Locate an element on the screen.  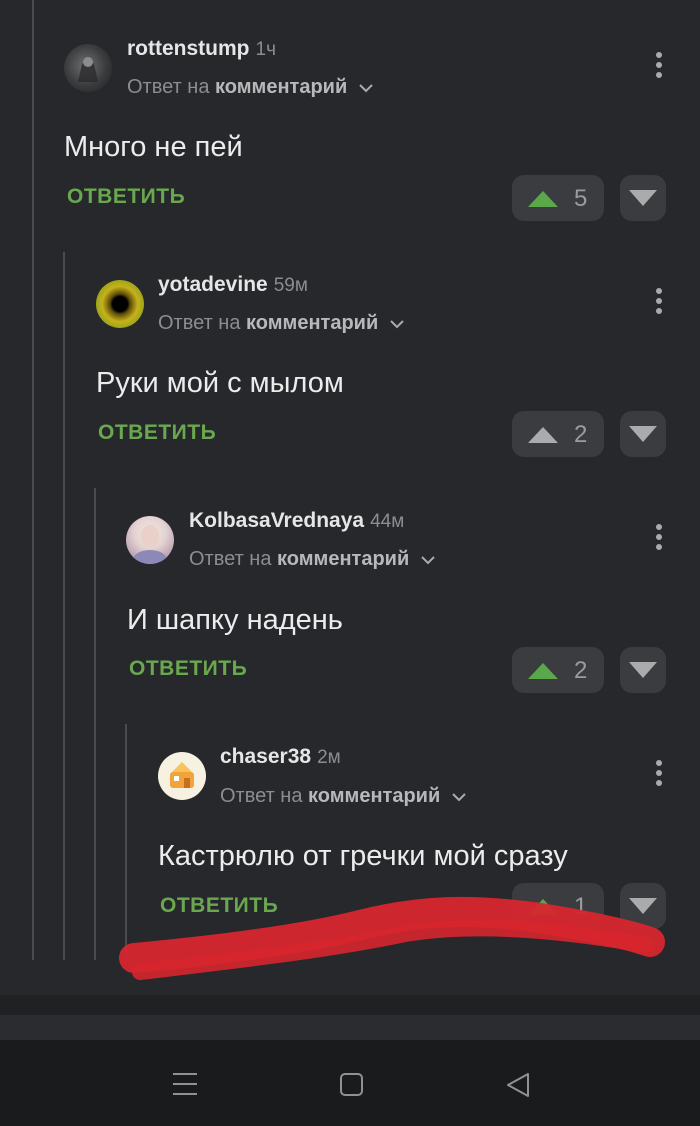
reply-button: ОТВЕТИТЬ is located at coordinates (219, 906).